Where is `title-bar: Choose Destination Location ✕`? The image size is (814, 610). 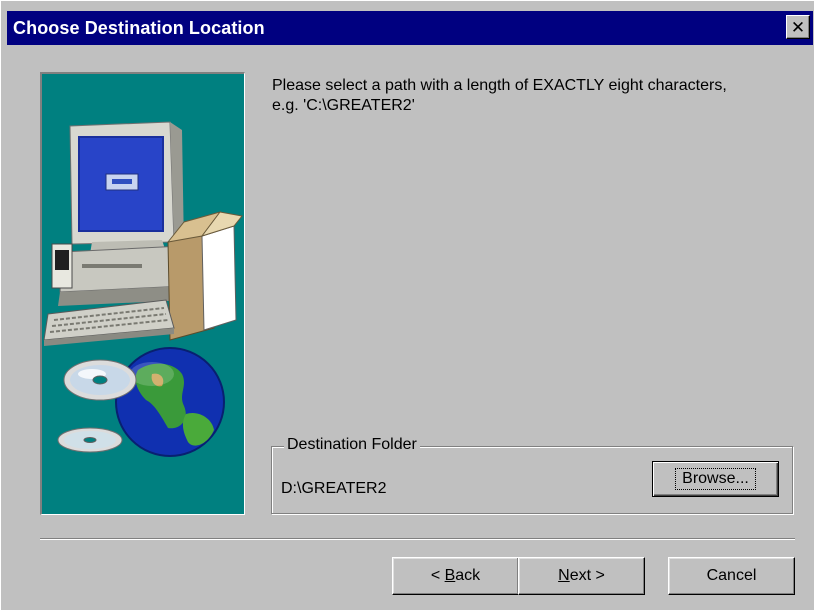 title-bar: Choose Destination Location ✕ is located at coordinates (410, 28).